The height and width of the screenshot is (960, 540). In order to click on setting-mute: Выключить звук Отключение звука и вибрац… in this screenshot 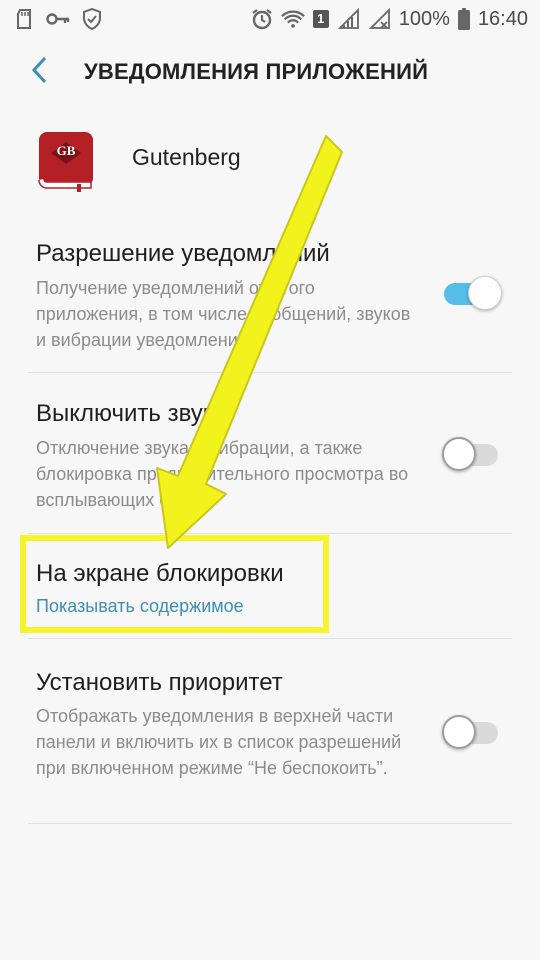, I will do `click(270, 460)`.